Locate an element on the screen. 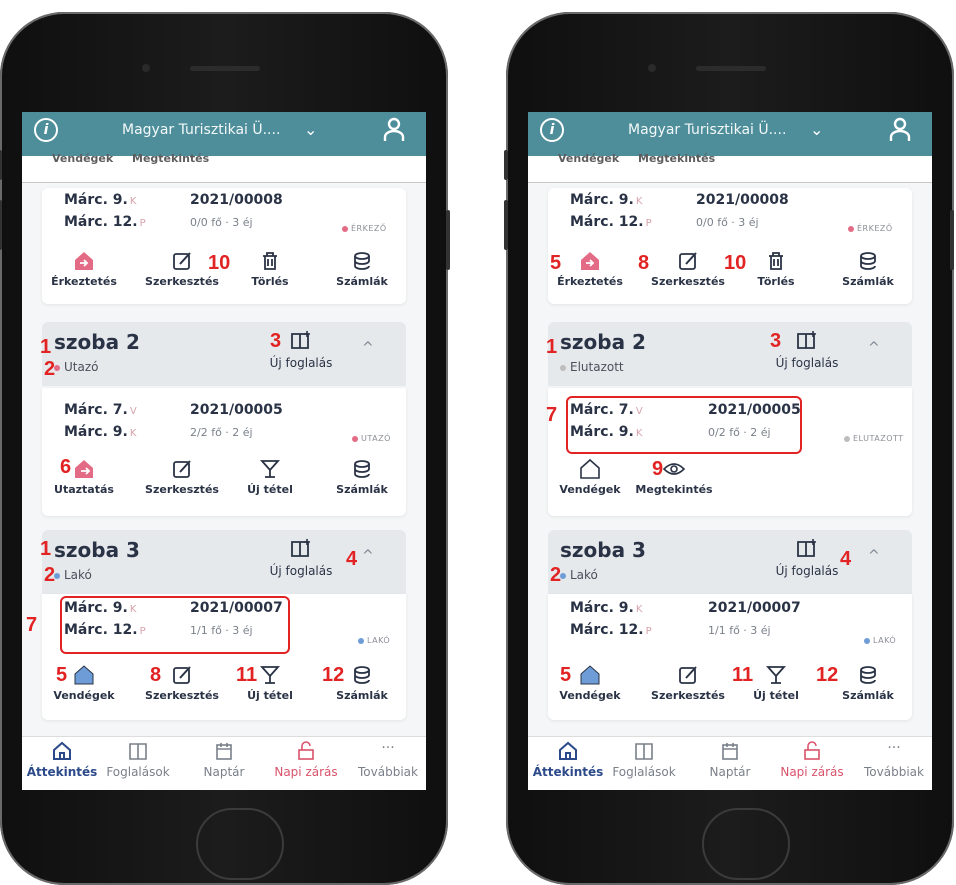 The image size is (956, 885). home-icon is located at coordinates (568, 750).